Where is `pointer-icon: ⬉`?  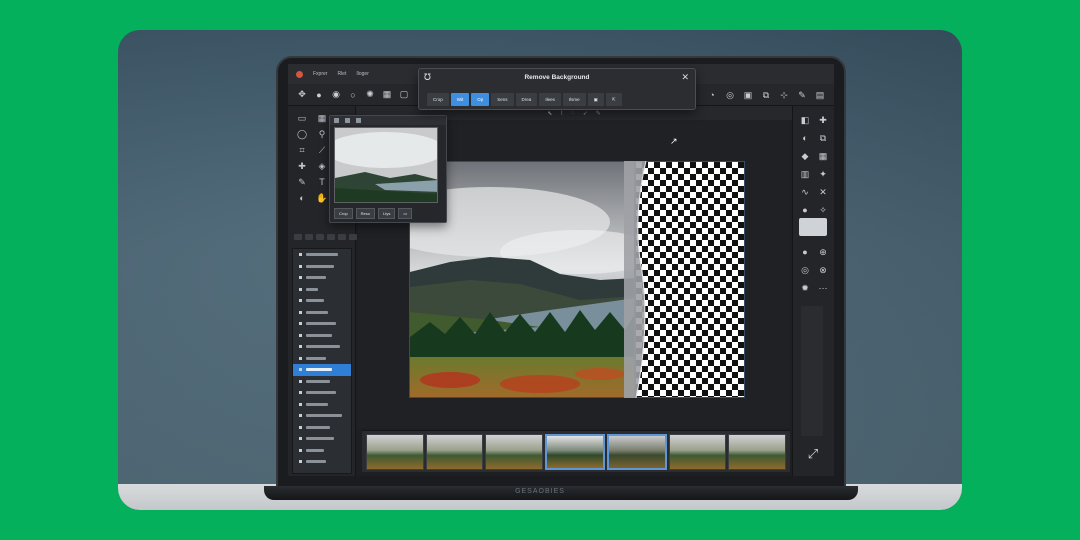
pointer-icon: ⬉ is located at coordinates (549, 113).